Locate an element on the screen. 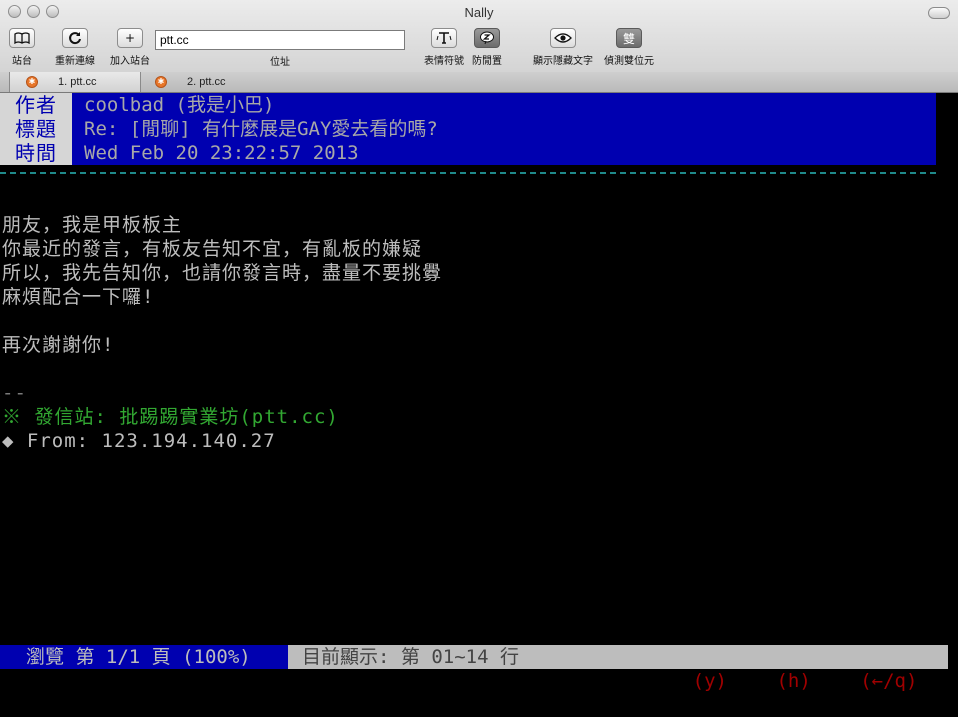 The width and height of the screenshot is (958, 717). toolbar-toggle-button is located at coordinates (939, 13).